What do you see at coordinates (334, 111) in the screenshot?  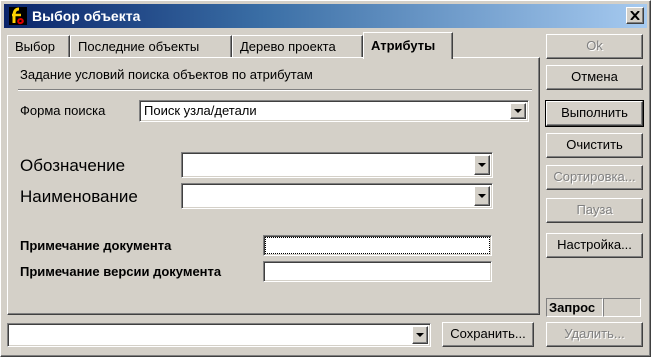 I see `search-form-combobox: Поиск узла/детали` at bounding box center [334, 111].